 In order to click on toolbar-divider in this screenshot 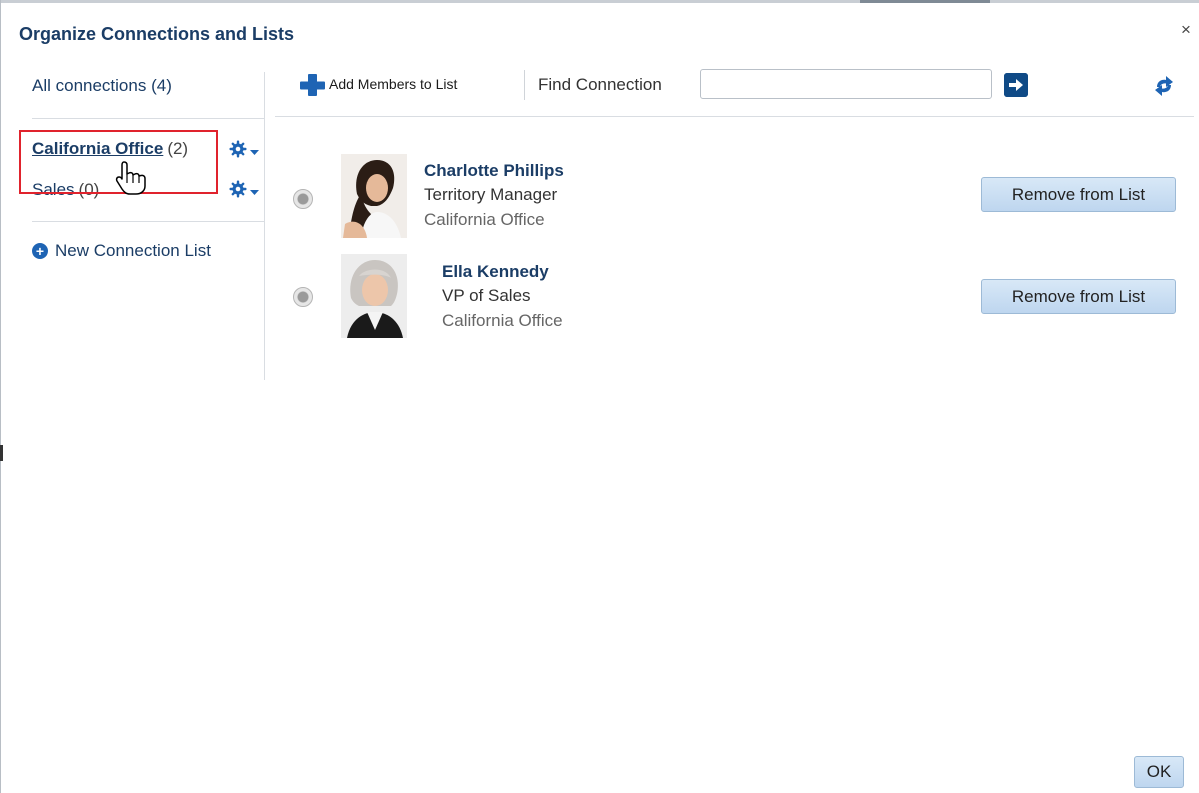, I will do `click(734, 116)`.